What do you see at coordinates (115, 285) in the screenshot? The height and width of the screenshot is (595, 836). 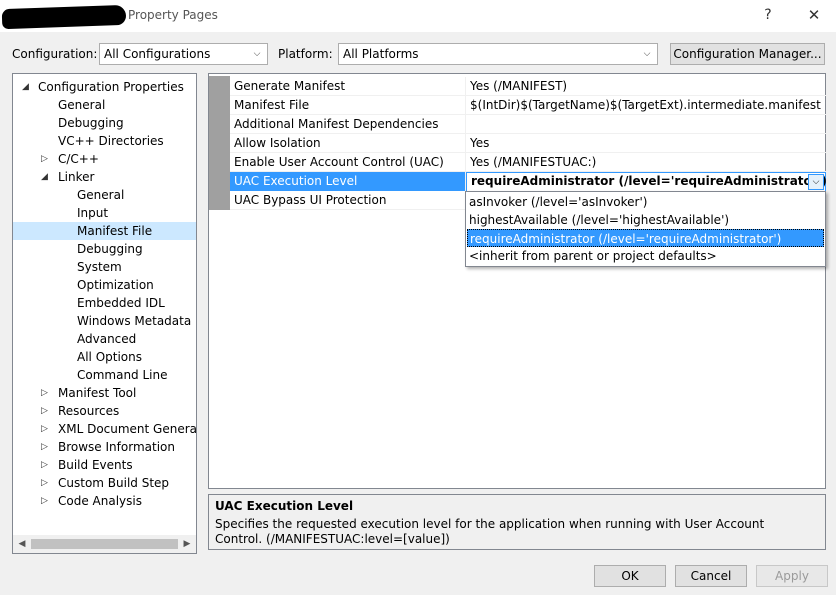 I see `tree-item-label: Optimization` at bounding box center [115, 285].